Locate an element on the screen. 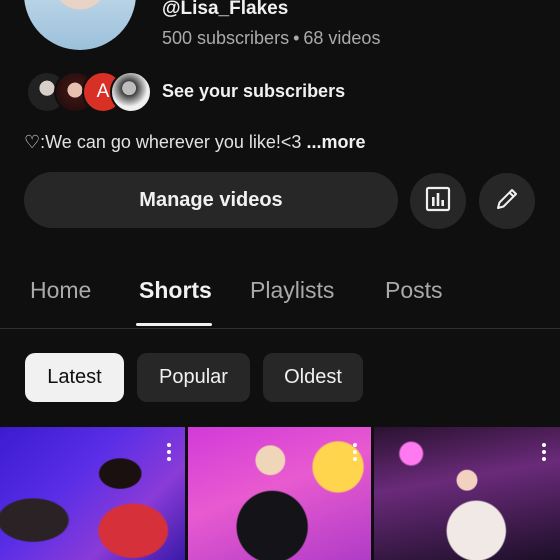 The image size is (560, 560). see-subscribers-link: See your subscribers is located at coordinates (253, 91).